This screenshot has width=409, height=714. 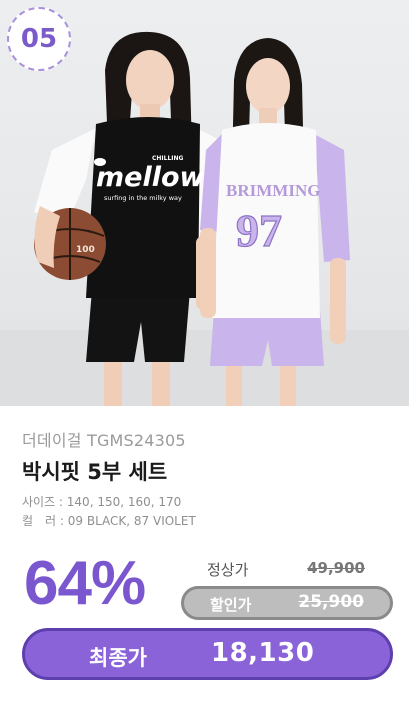 What do you see at coordinates (207, 654) in the screenshot?
I see `final-price-button: 최종가 18,130` at bounding box center [207, 654].